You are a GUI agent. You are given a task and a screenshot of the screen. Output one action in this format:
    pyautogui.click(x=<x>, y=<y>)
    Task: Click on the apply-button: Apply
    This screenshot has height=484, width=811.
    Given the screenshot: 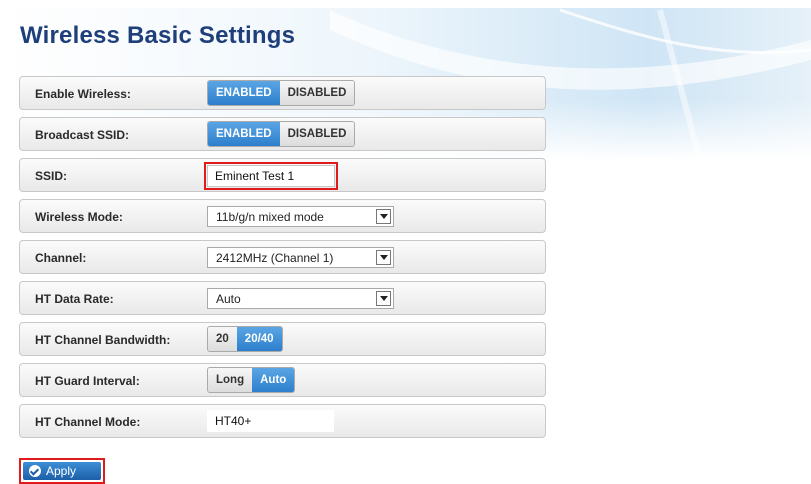 What is the action you would take?
    pyautogui.click(x=62, y=471)
    